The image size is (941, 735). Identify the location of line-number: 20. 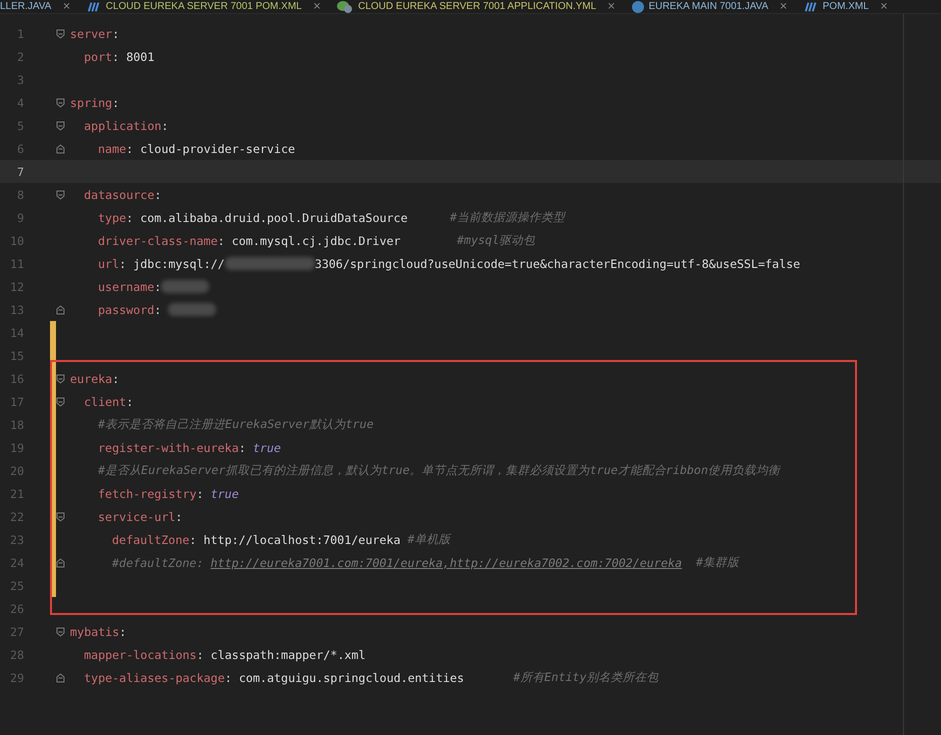
(16, 471).